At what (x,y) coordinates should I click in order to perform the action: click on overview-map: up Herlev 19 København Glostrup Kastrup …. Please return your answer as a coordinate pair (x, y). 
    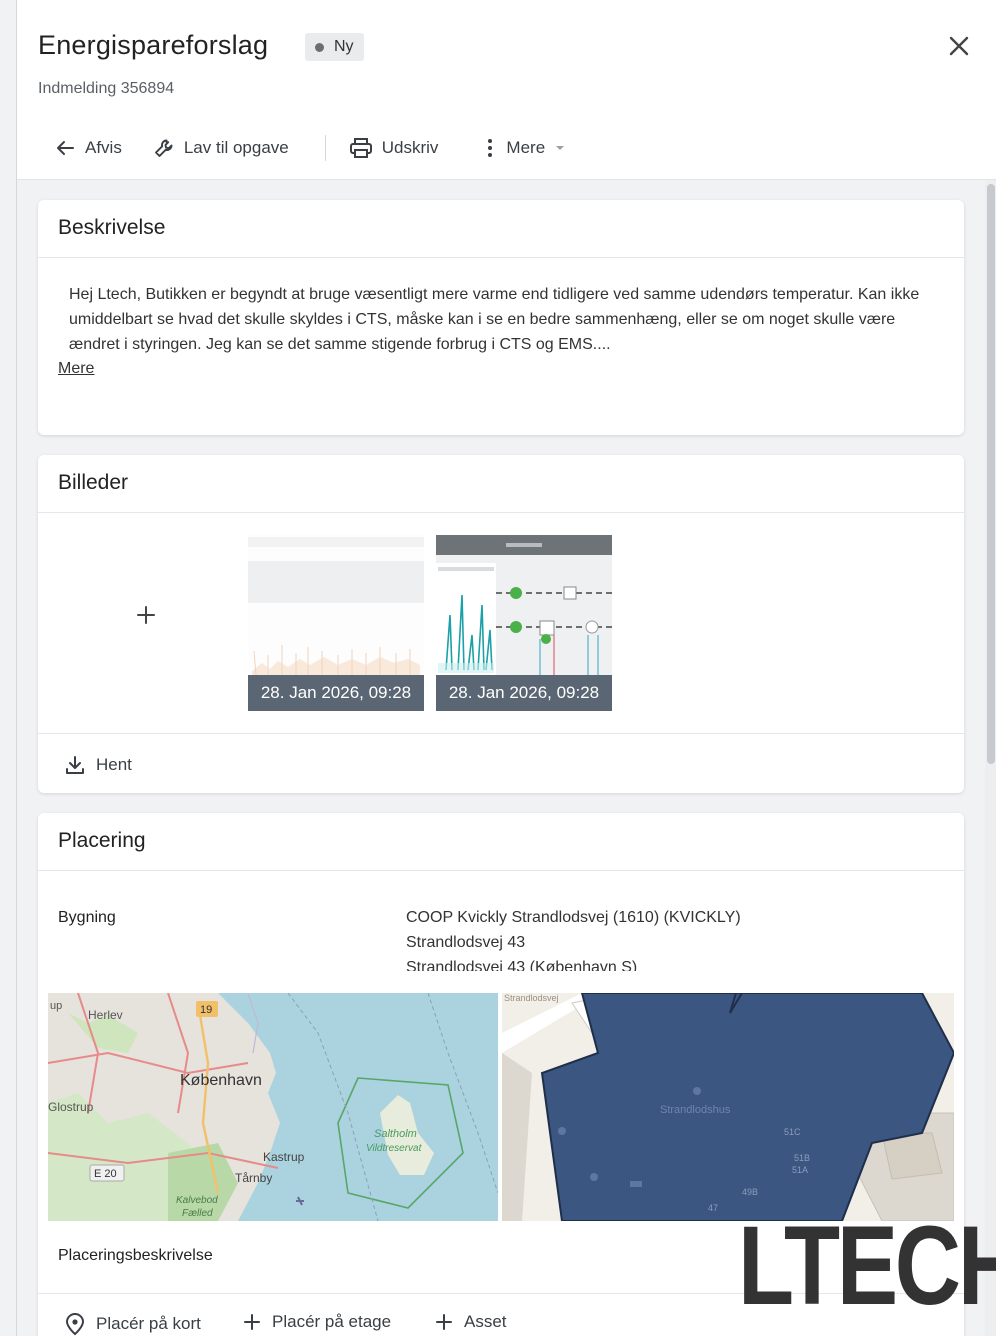
    Looking at the image, I should click on (273, 1107).